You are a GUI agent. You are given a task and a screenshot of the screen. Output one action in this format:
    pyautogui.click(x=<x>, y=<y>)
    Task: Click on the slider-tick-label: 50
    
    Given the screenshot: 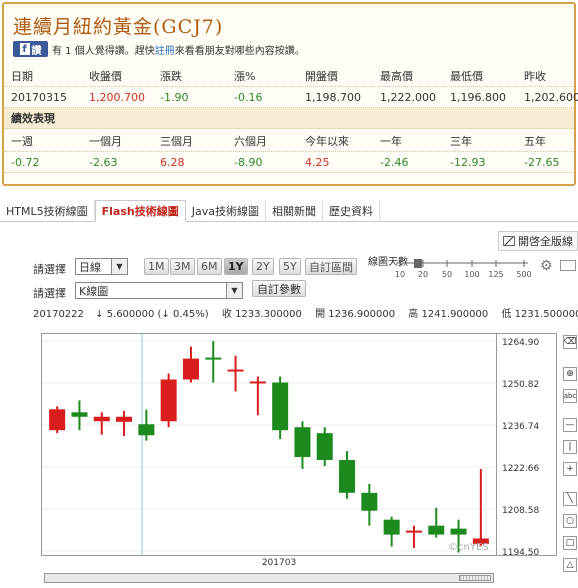 What is the action you would take?
    pyautogui.click(x=447, y=274)
    